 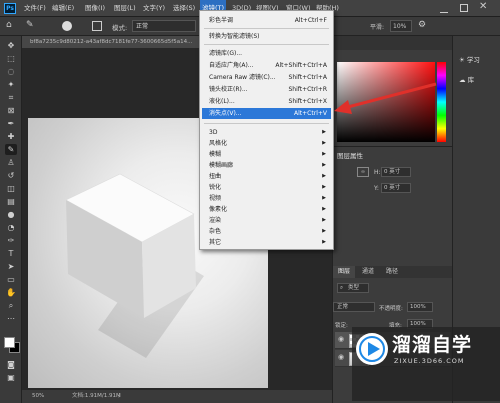 I want to click on hand-tool-icon: ✋, so click(x=11, y=292).